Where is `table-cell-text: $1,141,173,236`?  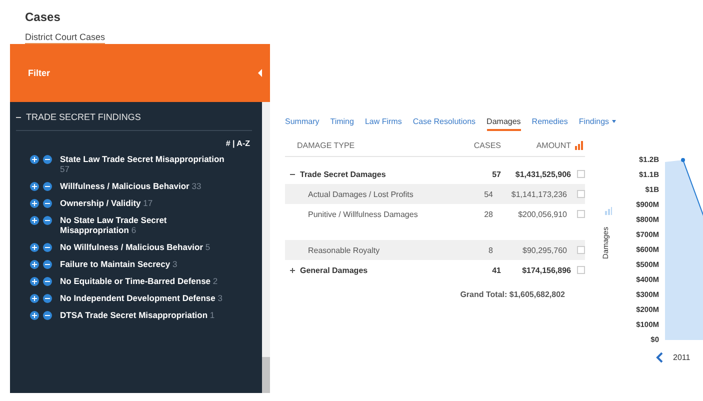
table-cell-text: $1,141,173,236 is located at coordinates (538, 194).